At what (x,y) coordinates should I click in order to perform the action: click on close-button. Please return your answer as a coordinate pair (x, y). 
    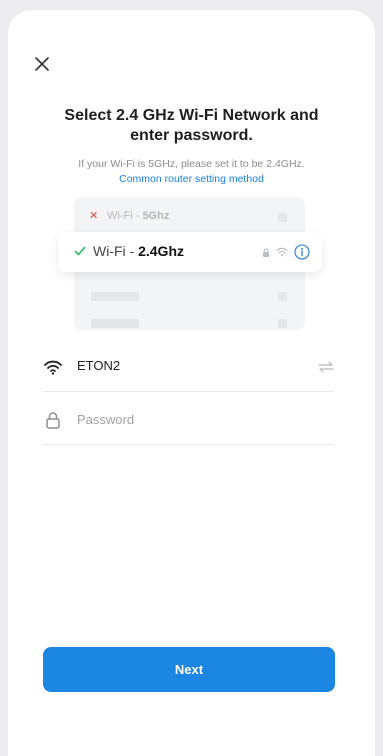
    Looking at the image, I should click on (42, 64).